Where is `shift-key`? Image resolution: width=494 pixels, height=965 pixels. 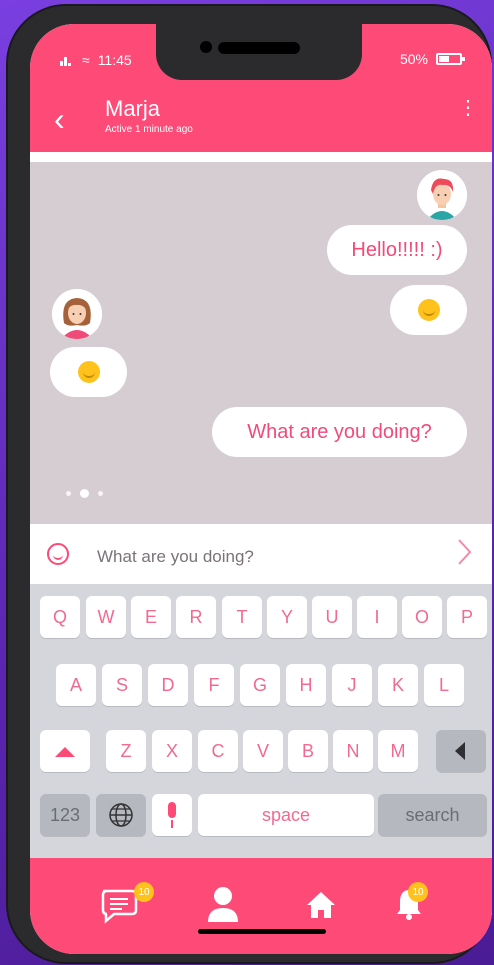
shift-key is located at coordinates (65, 751).